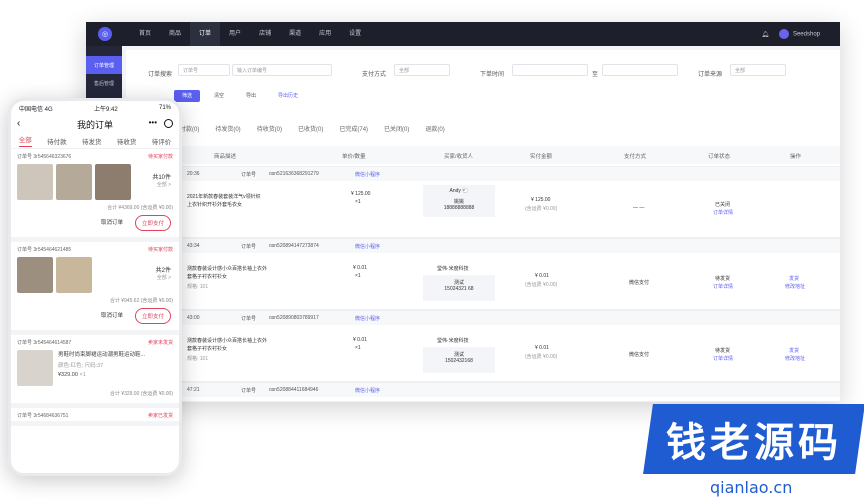 Image resolution: width=864 pixels, height=500 pixels. Describe the element at coordinates (207, 277) in the screenshot. I see `product-desc-line2: 套格子衬衣衬衫女` at that location.